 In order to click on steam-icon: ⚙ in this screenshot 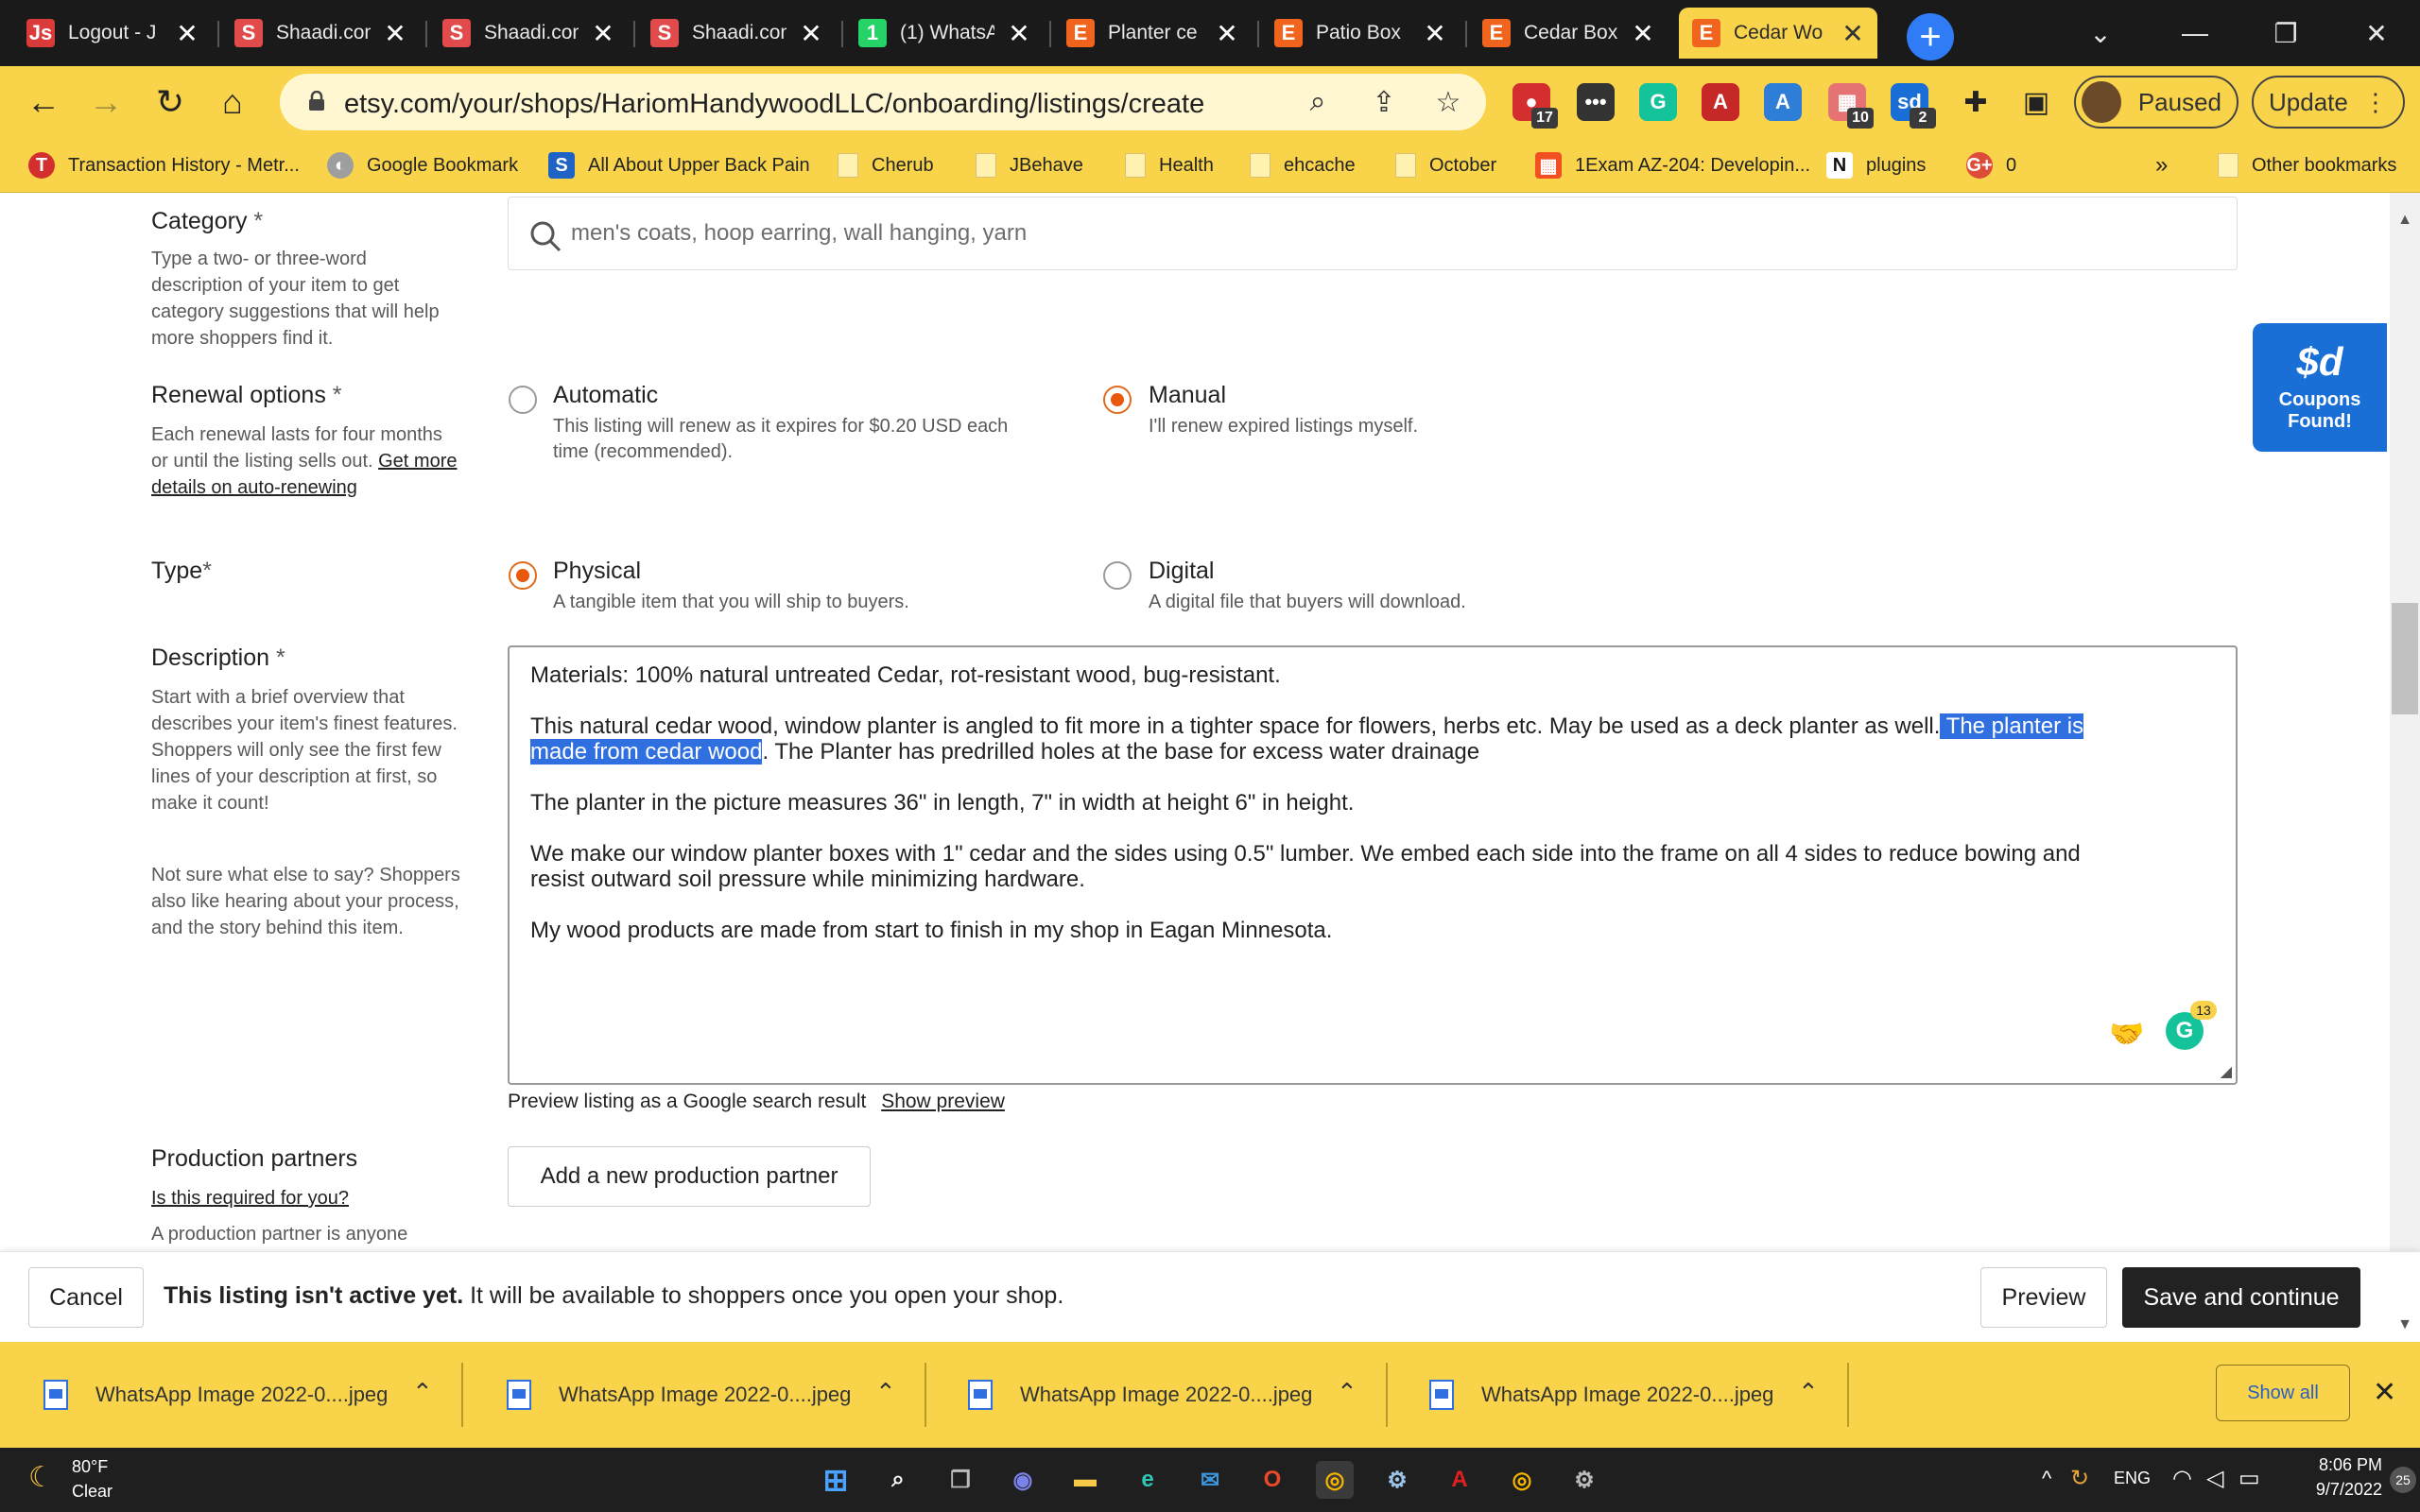, I will do `click(1397, 1480)`.